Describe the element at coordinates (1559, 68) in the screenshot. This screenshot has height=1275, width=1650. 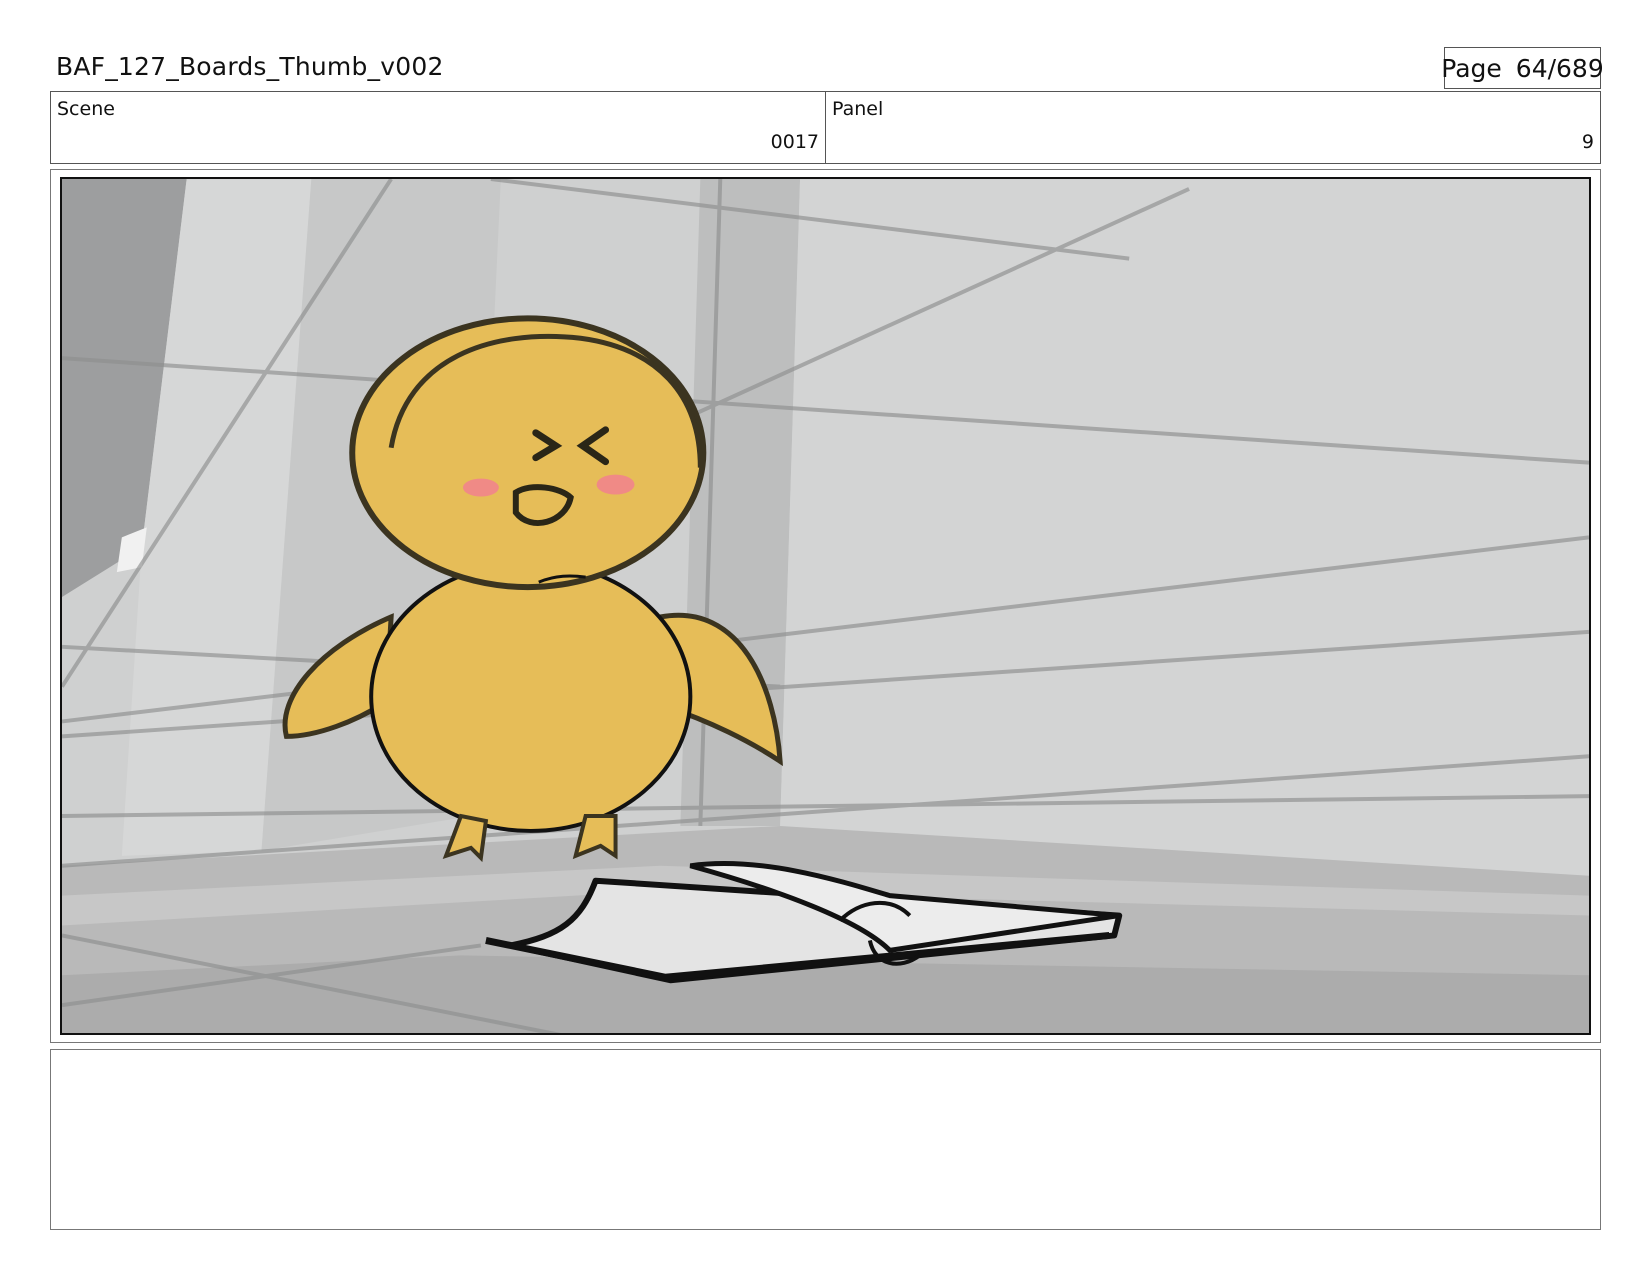
I see `page-number: 64/689` at that location.